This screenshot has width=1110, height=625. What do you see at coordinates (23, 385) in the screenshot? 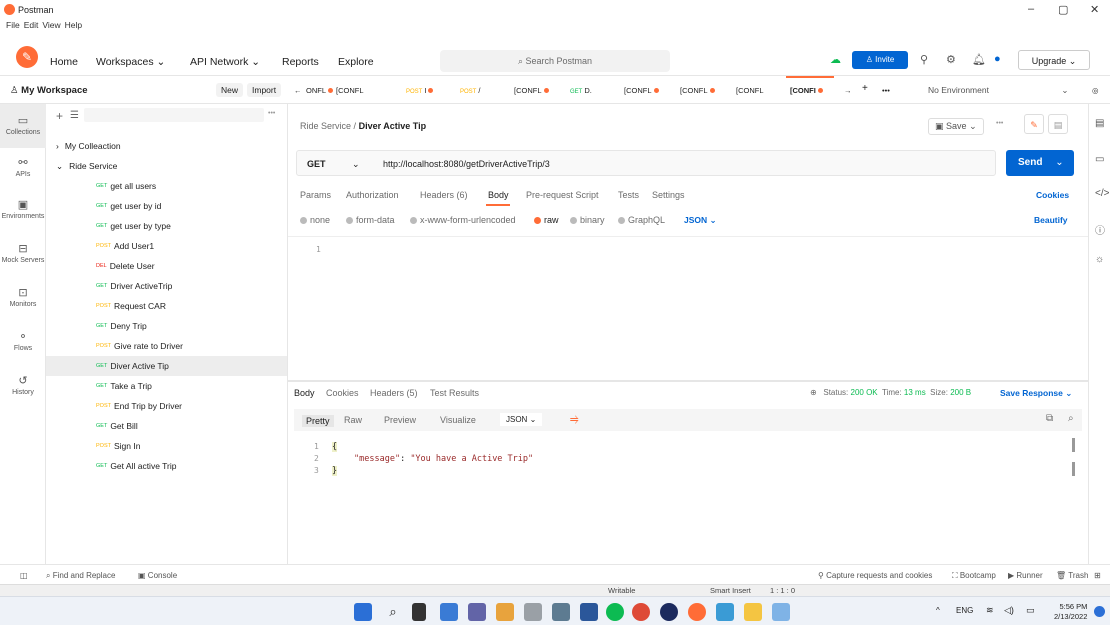
I see `rail-history: ↺ History` at bounding box center [23, 385].